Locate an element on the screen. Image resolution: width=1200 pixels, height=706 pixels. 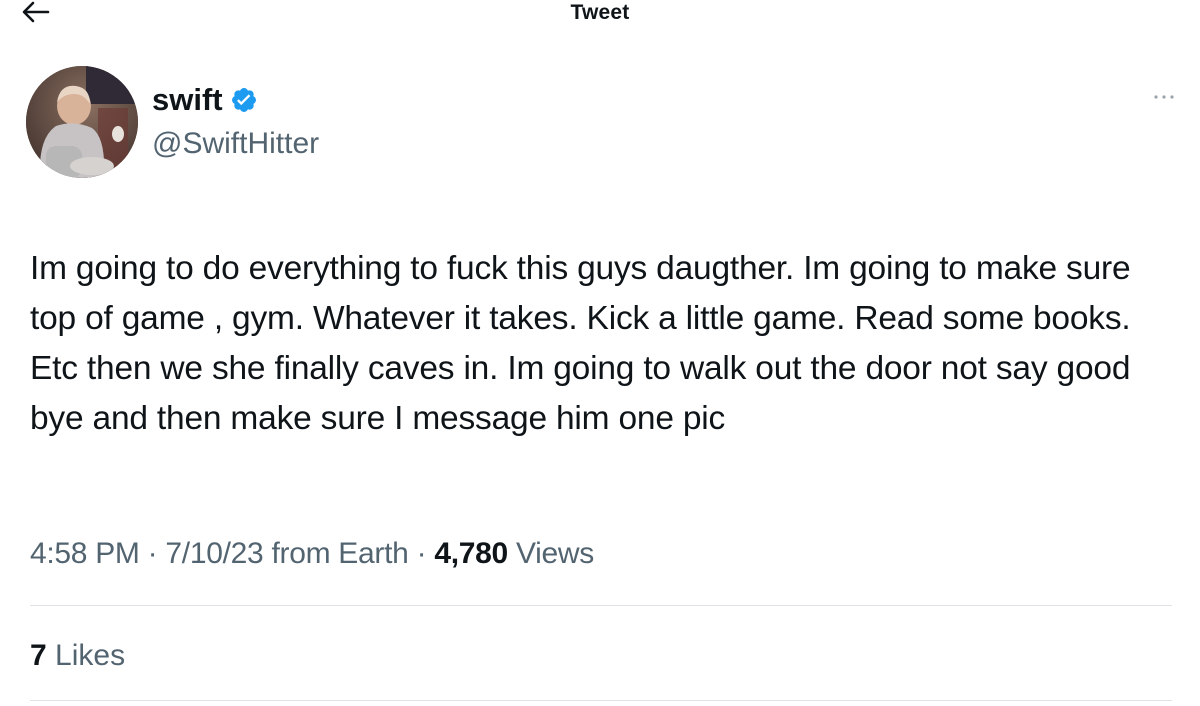
more-options-button is located at coordinates (1164, 97).